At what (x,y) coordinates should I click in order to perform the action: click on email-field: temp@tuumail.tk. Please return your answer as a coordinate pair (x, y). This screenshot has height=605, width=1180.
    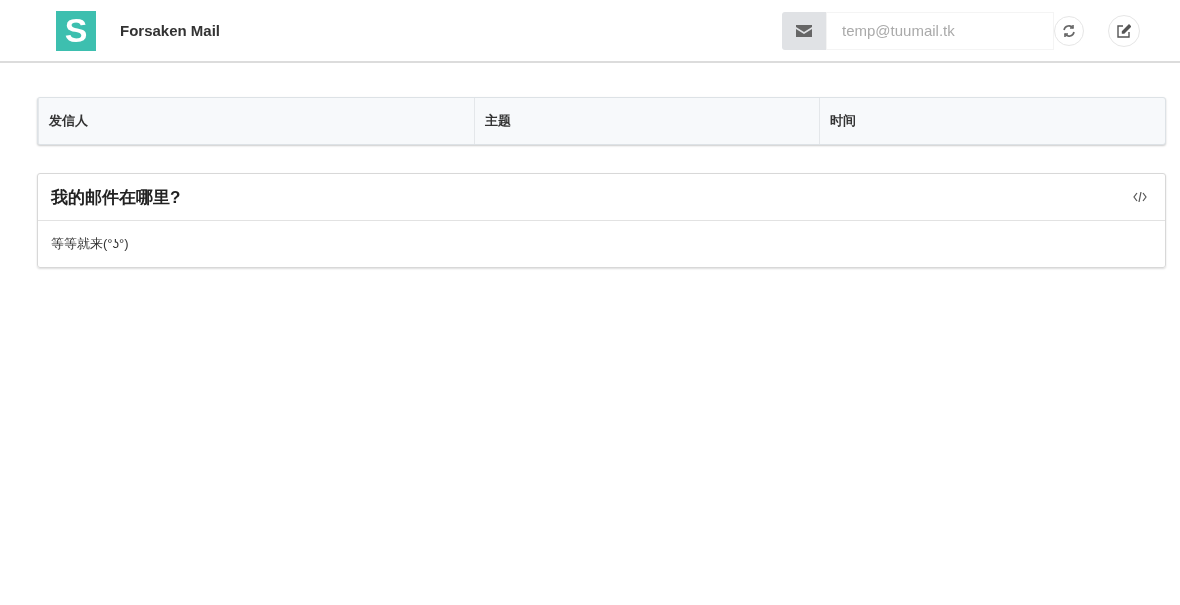
    Looking at the image, I should click on (940, 30).